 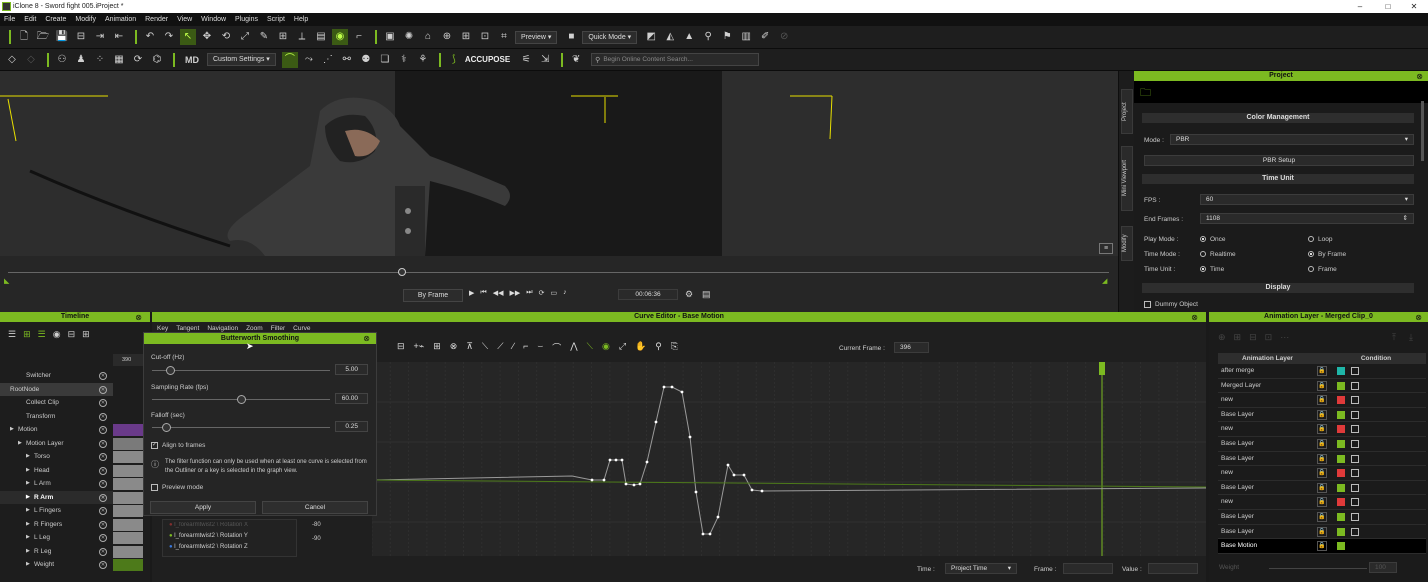 I want to click on layer-copy-icon: ⊞, so click(x=1238, y=337).